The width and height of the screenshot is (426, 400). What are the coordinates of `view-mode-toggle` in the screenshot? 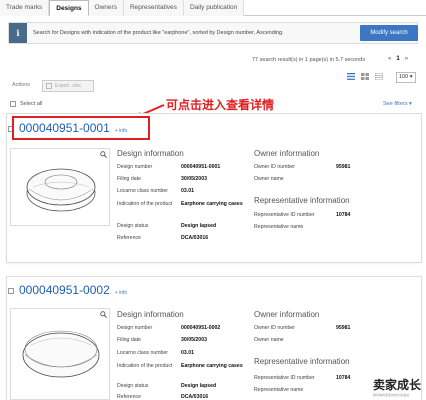 It's located at (365, 76).